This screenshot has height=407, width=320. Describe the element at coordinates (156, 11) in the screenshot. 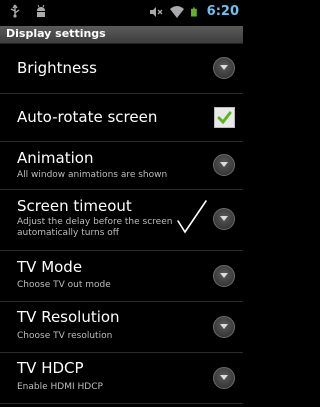

I see `volume-muted-icon` at that location.